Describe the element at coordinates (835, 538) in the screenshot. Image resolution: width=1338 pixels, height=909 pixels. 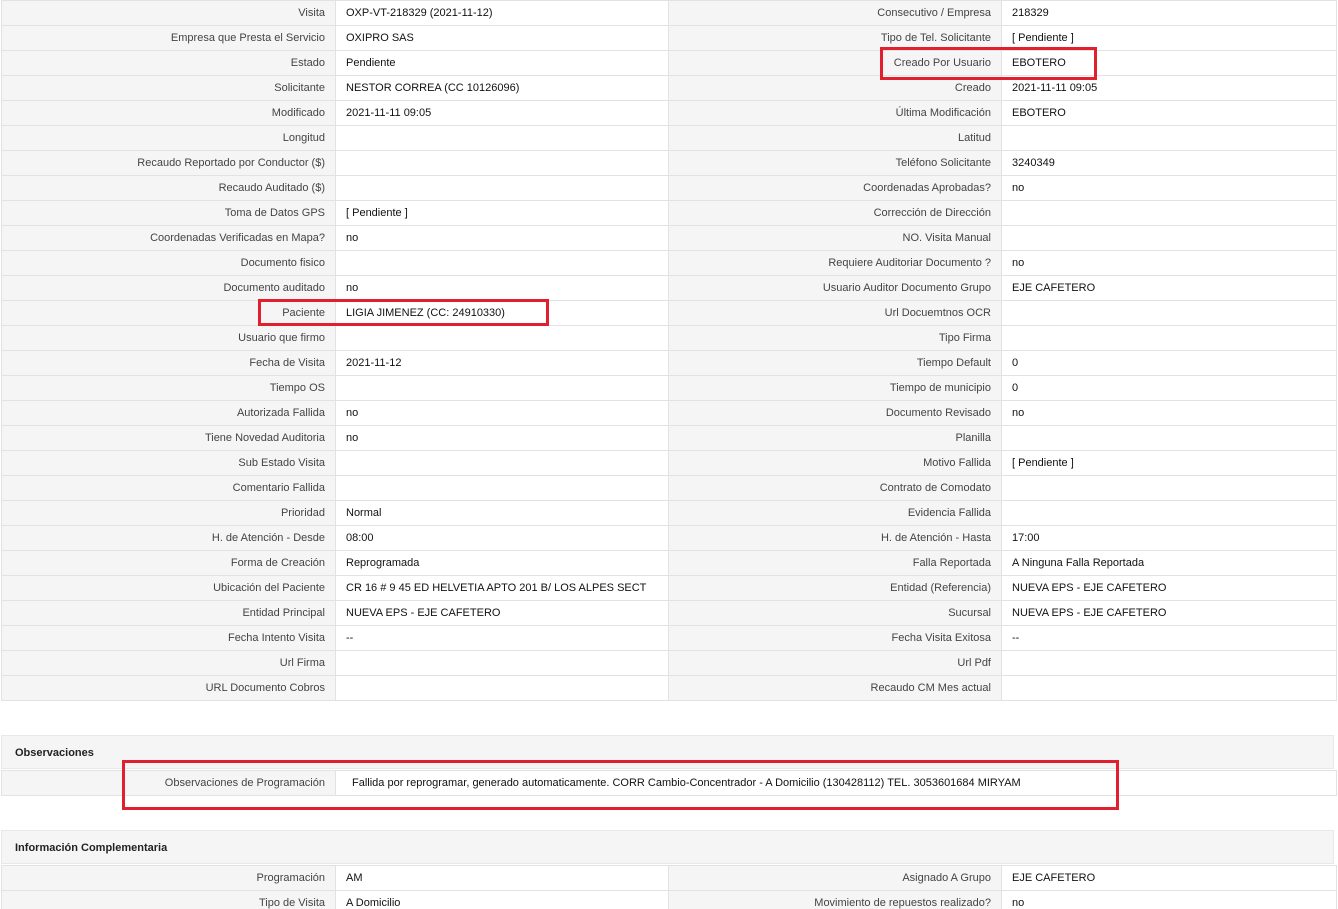
I see `field-label: H. de Atención - Hasta` at that location.